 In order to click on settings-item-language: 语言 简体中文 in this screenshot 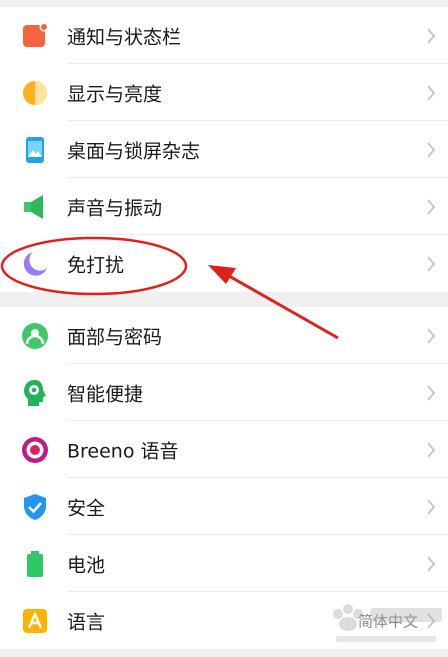, I will do `click(224, 620)`.